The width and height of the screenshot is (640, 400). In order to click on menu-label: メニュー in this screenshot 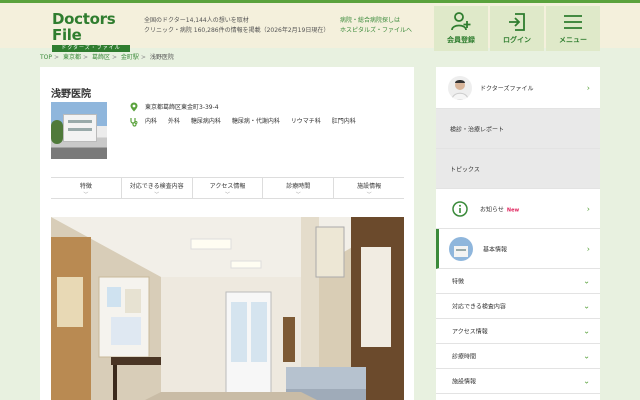, I will do `click(573, 40)`.